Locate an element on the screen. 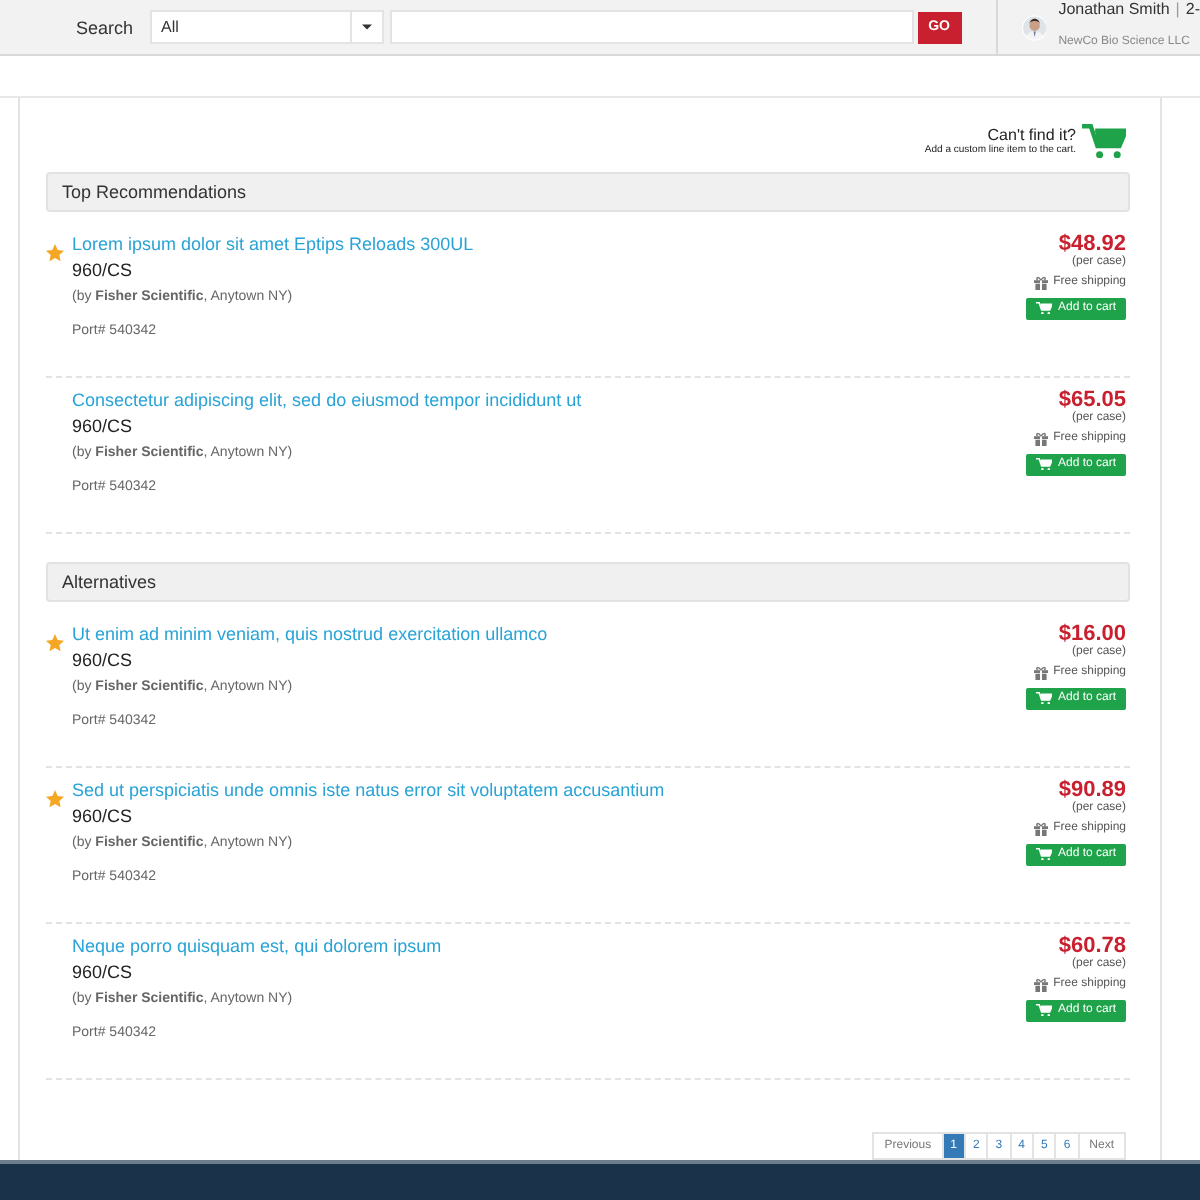 This screenshot has height=1200, width=1200. price: $90.89 is located at coordinates (1092, 790).